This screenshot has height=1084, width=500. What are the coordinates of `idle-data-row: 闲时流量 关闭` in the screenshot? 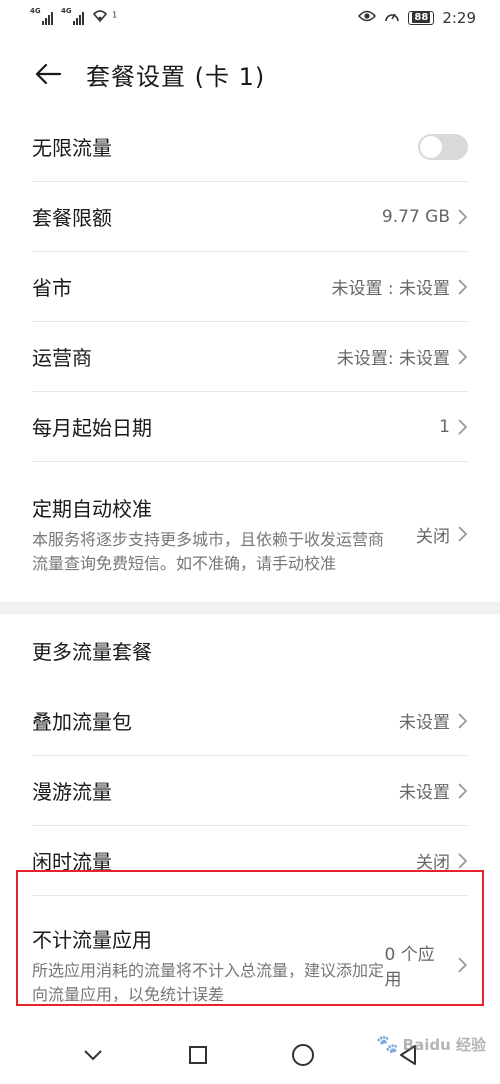 It's located at (250, 861).